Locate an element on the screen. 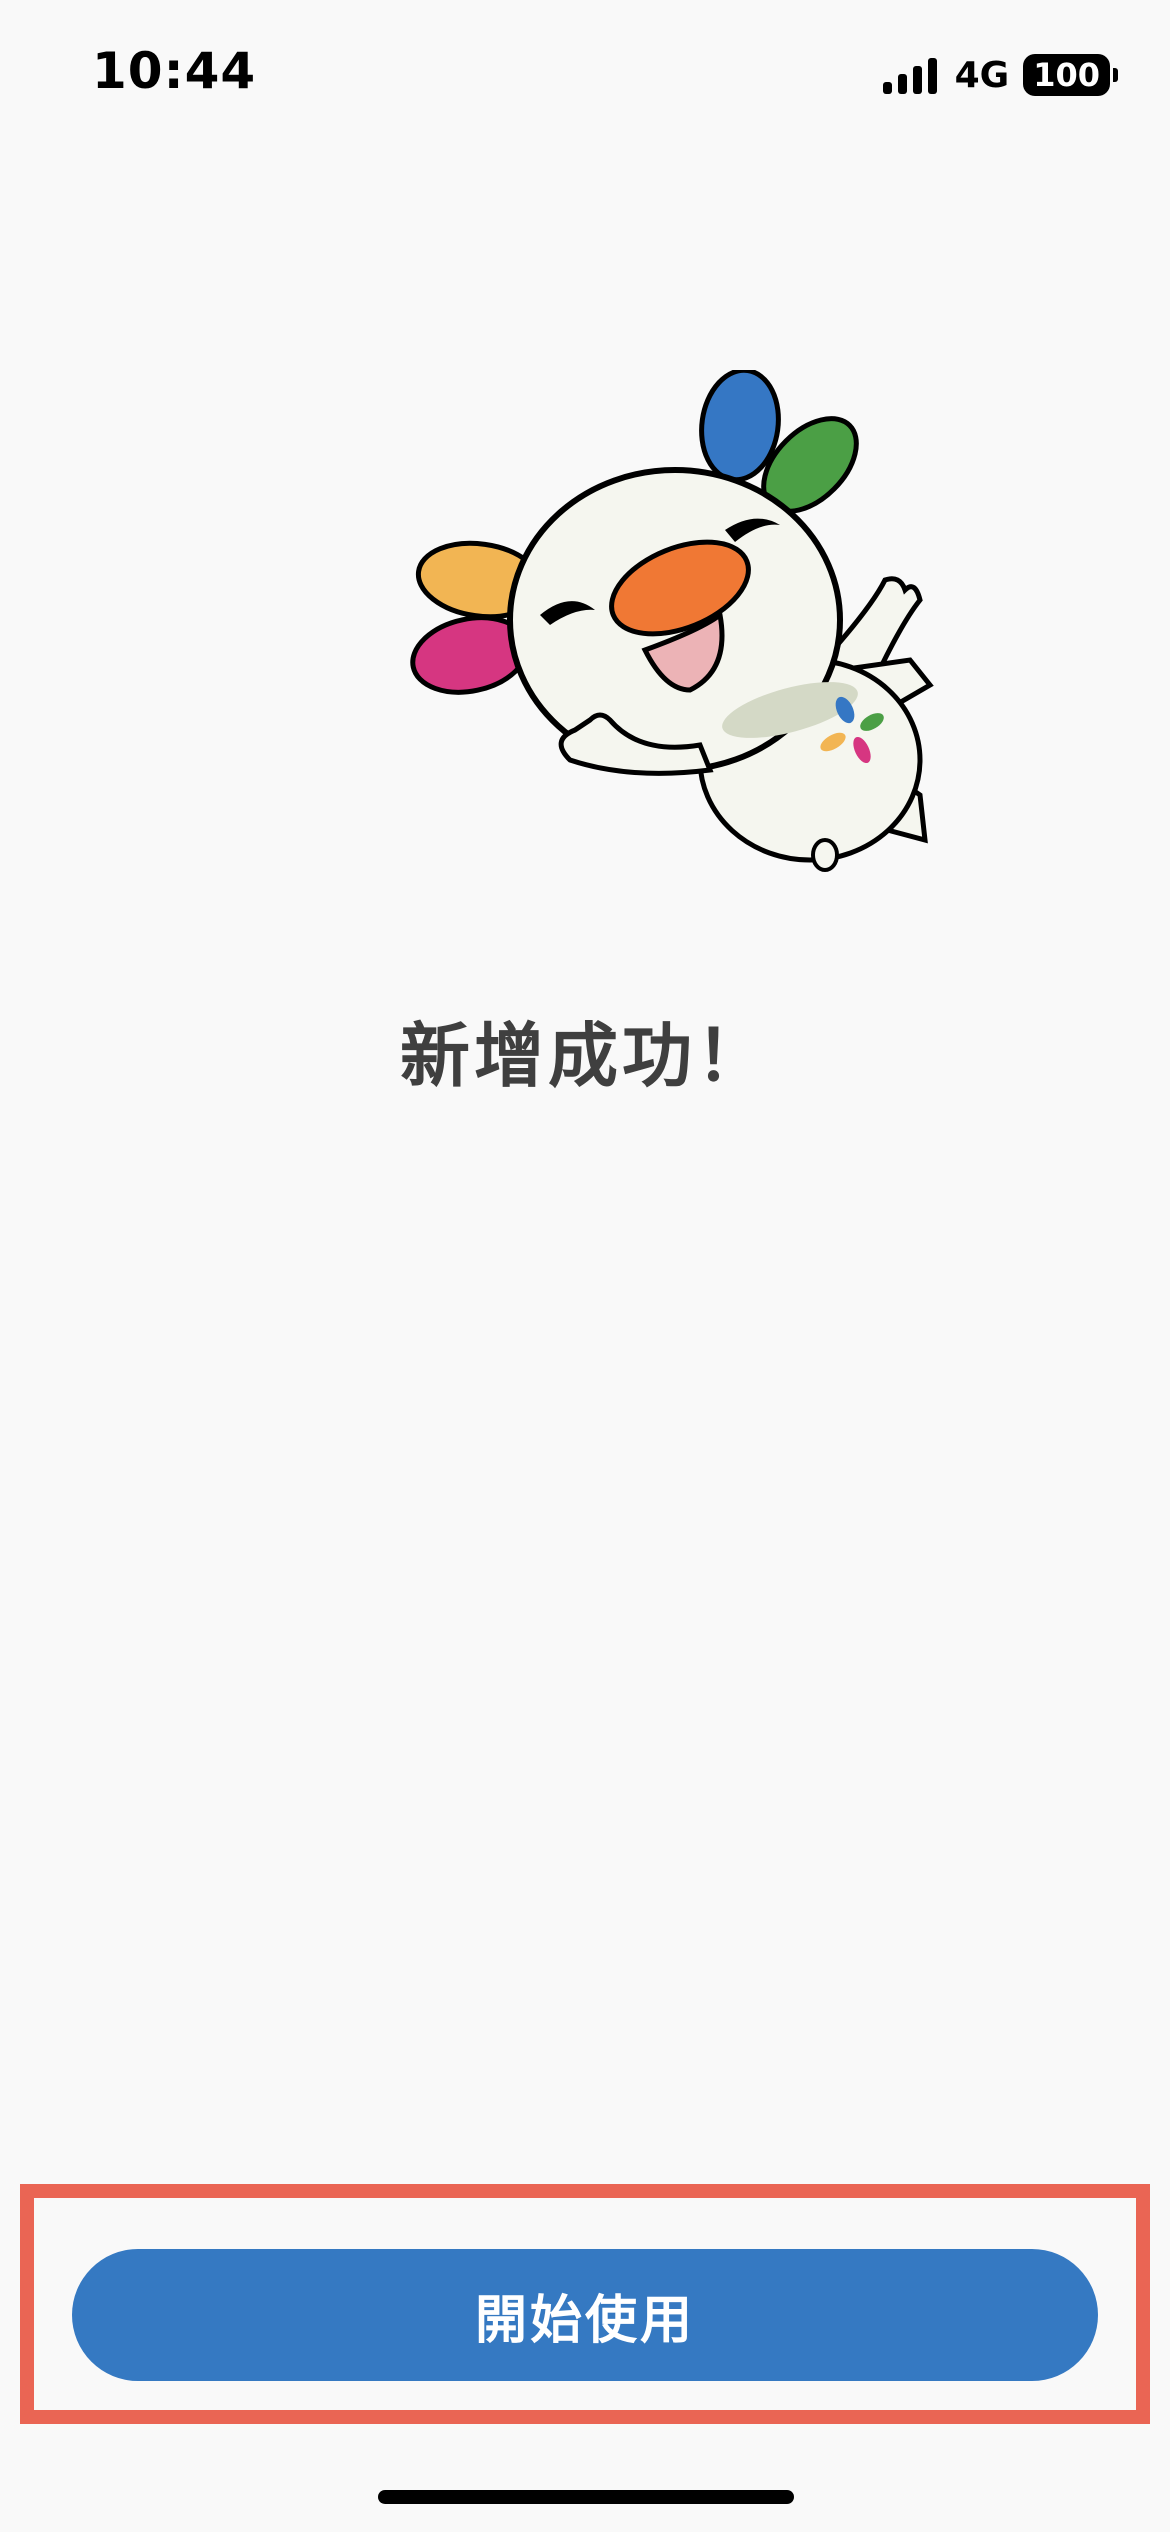 The width and height of the screenshot is (1170, 2532). battery-icon: 100 is located at coordinates (1066, 75).